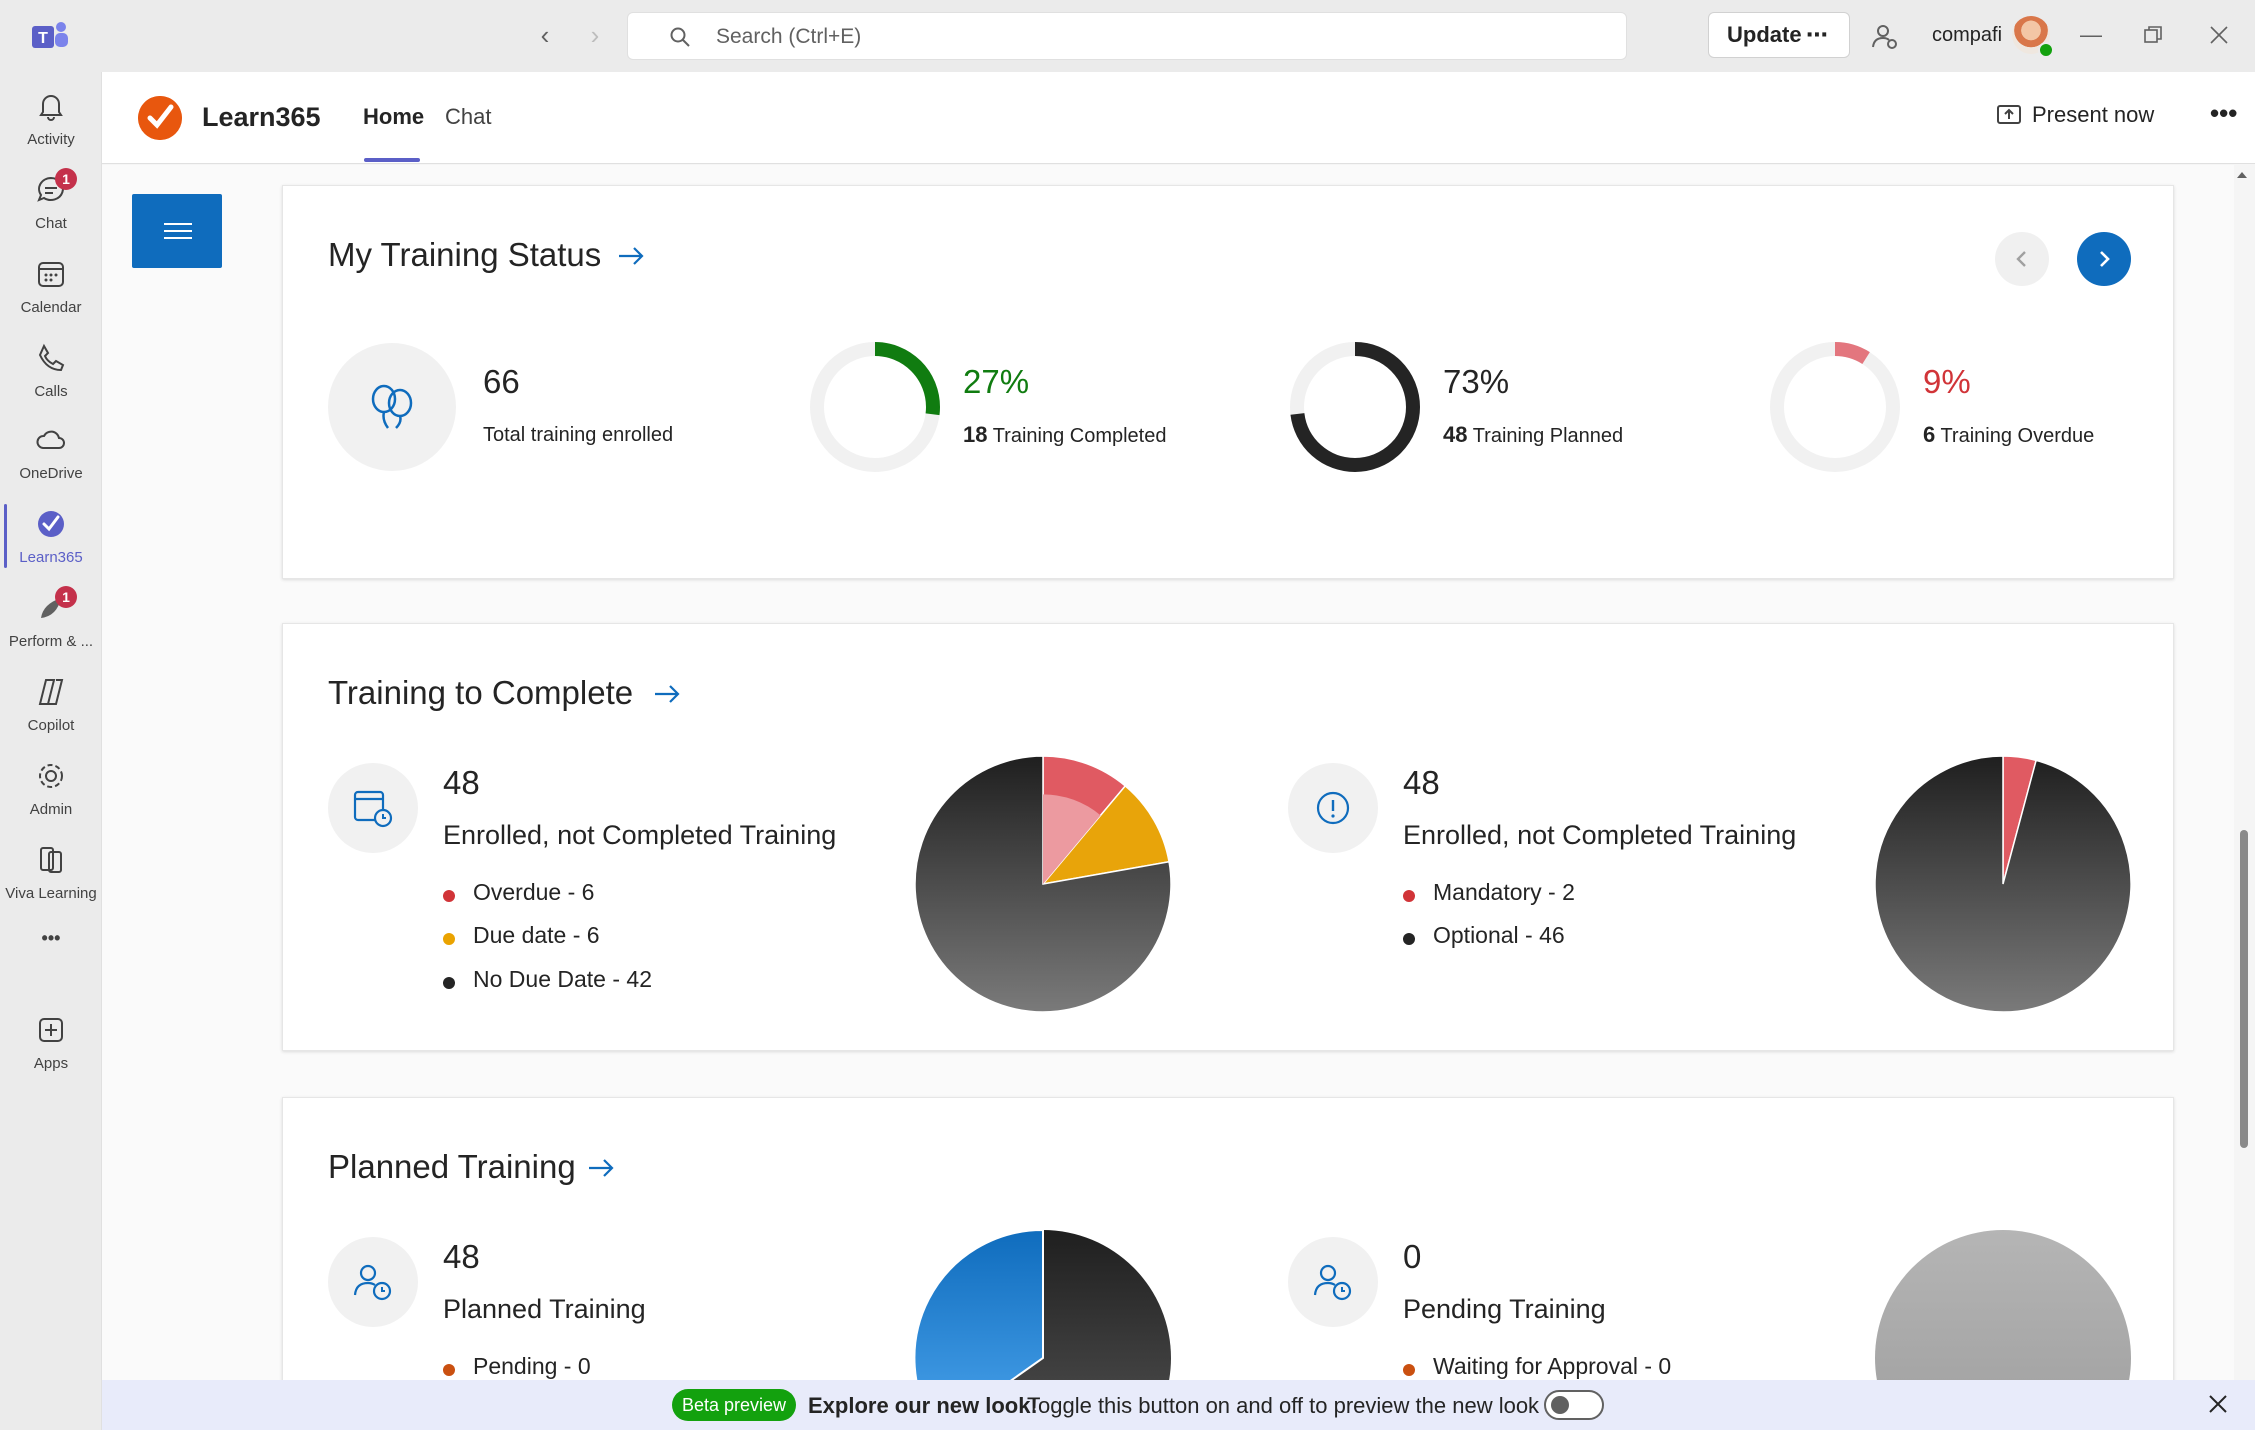  Describe the element at coordinates (2033, 37) in the screenshot. I see `avatar` at that location.